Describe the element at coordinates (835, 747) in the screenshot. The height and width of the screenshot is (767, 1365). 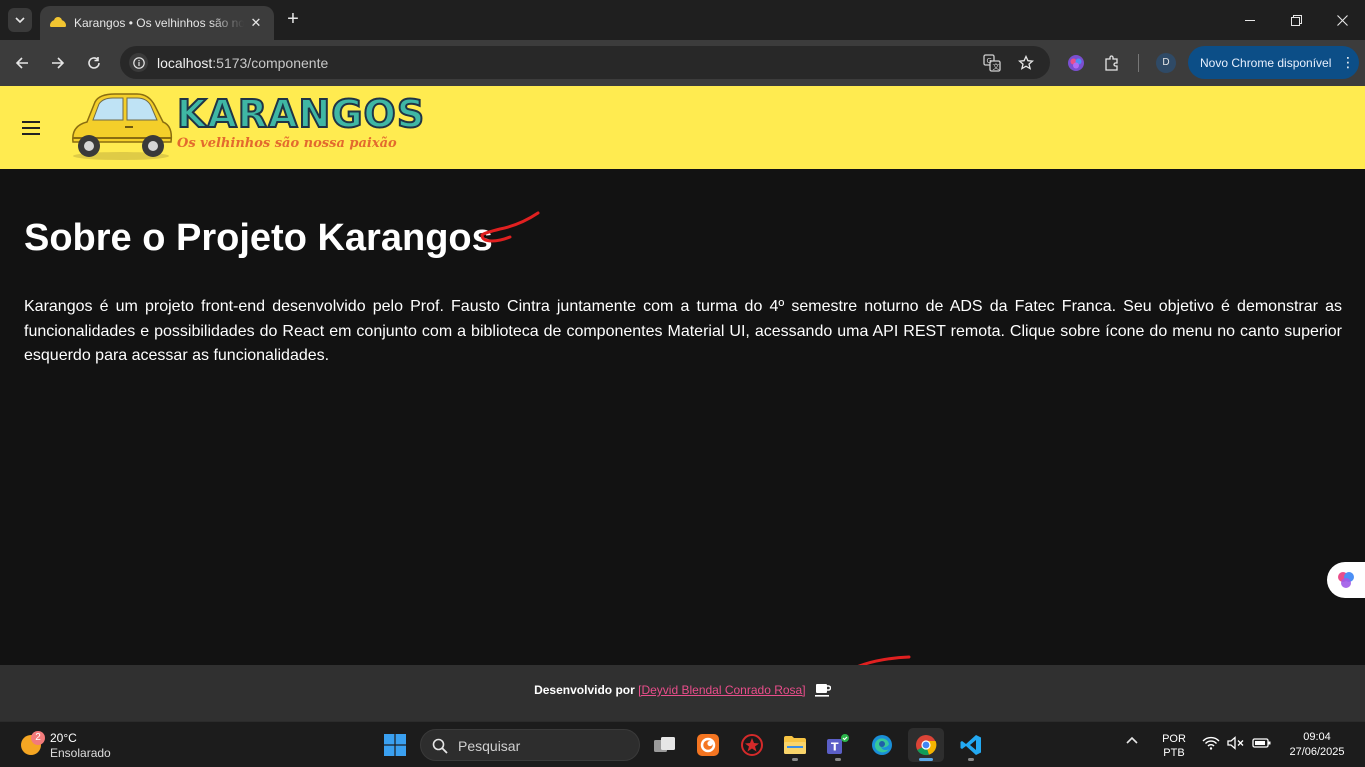
I see `svg-text: T` at that location.